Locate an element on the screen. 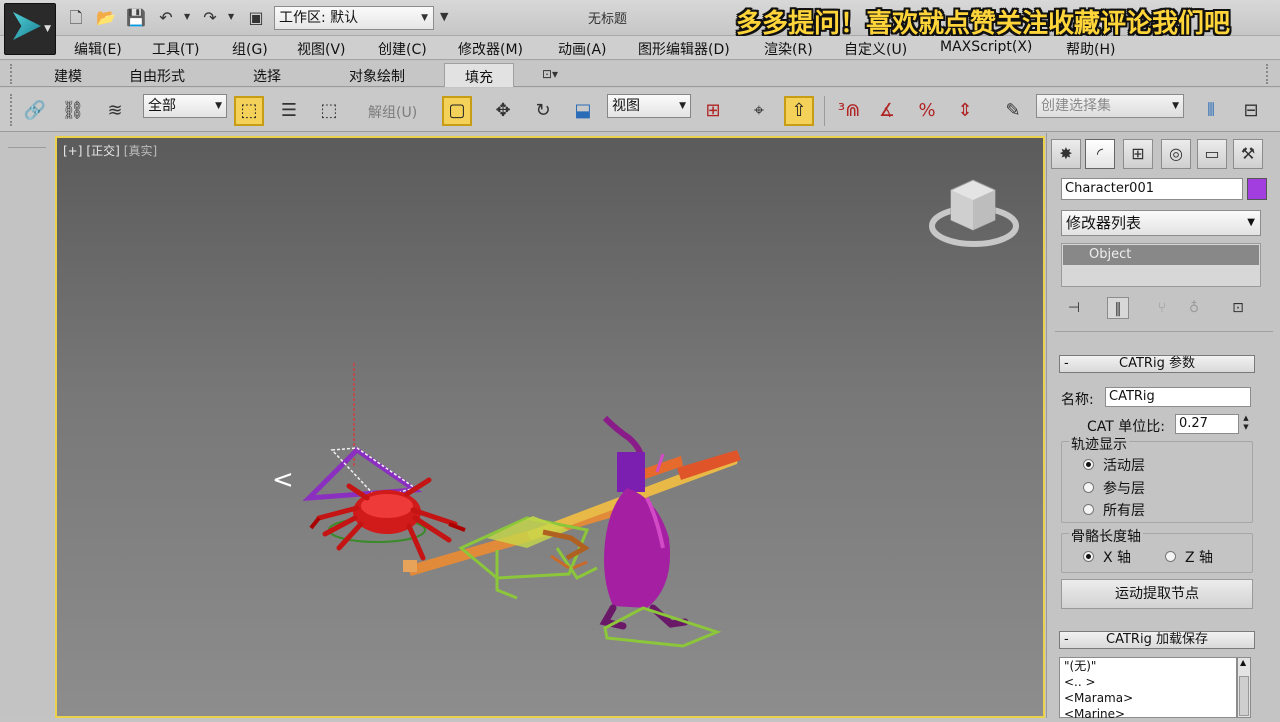 The image size is (1280, 722). scroll-up-icon: ▲ is located at coordinates (1243, 662).